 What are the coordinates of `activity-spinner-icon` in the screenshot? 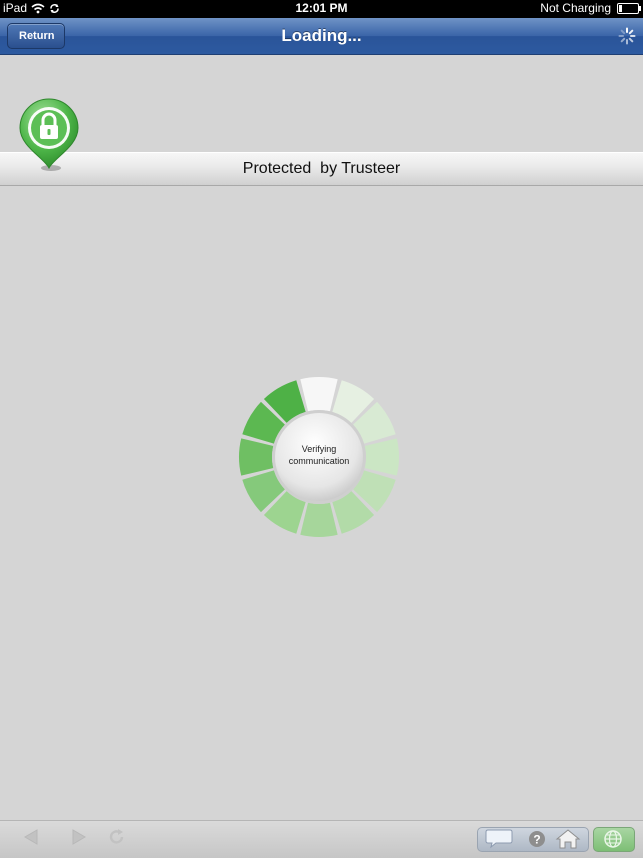 It's located at (627, 36).